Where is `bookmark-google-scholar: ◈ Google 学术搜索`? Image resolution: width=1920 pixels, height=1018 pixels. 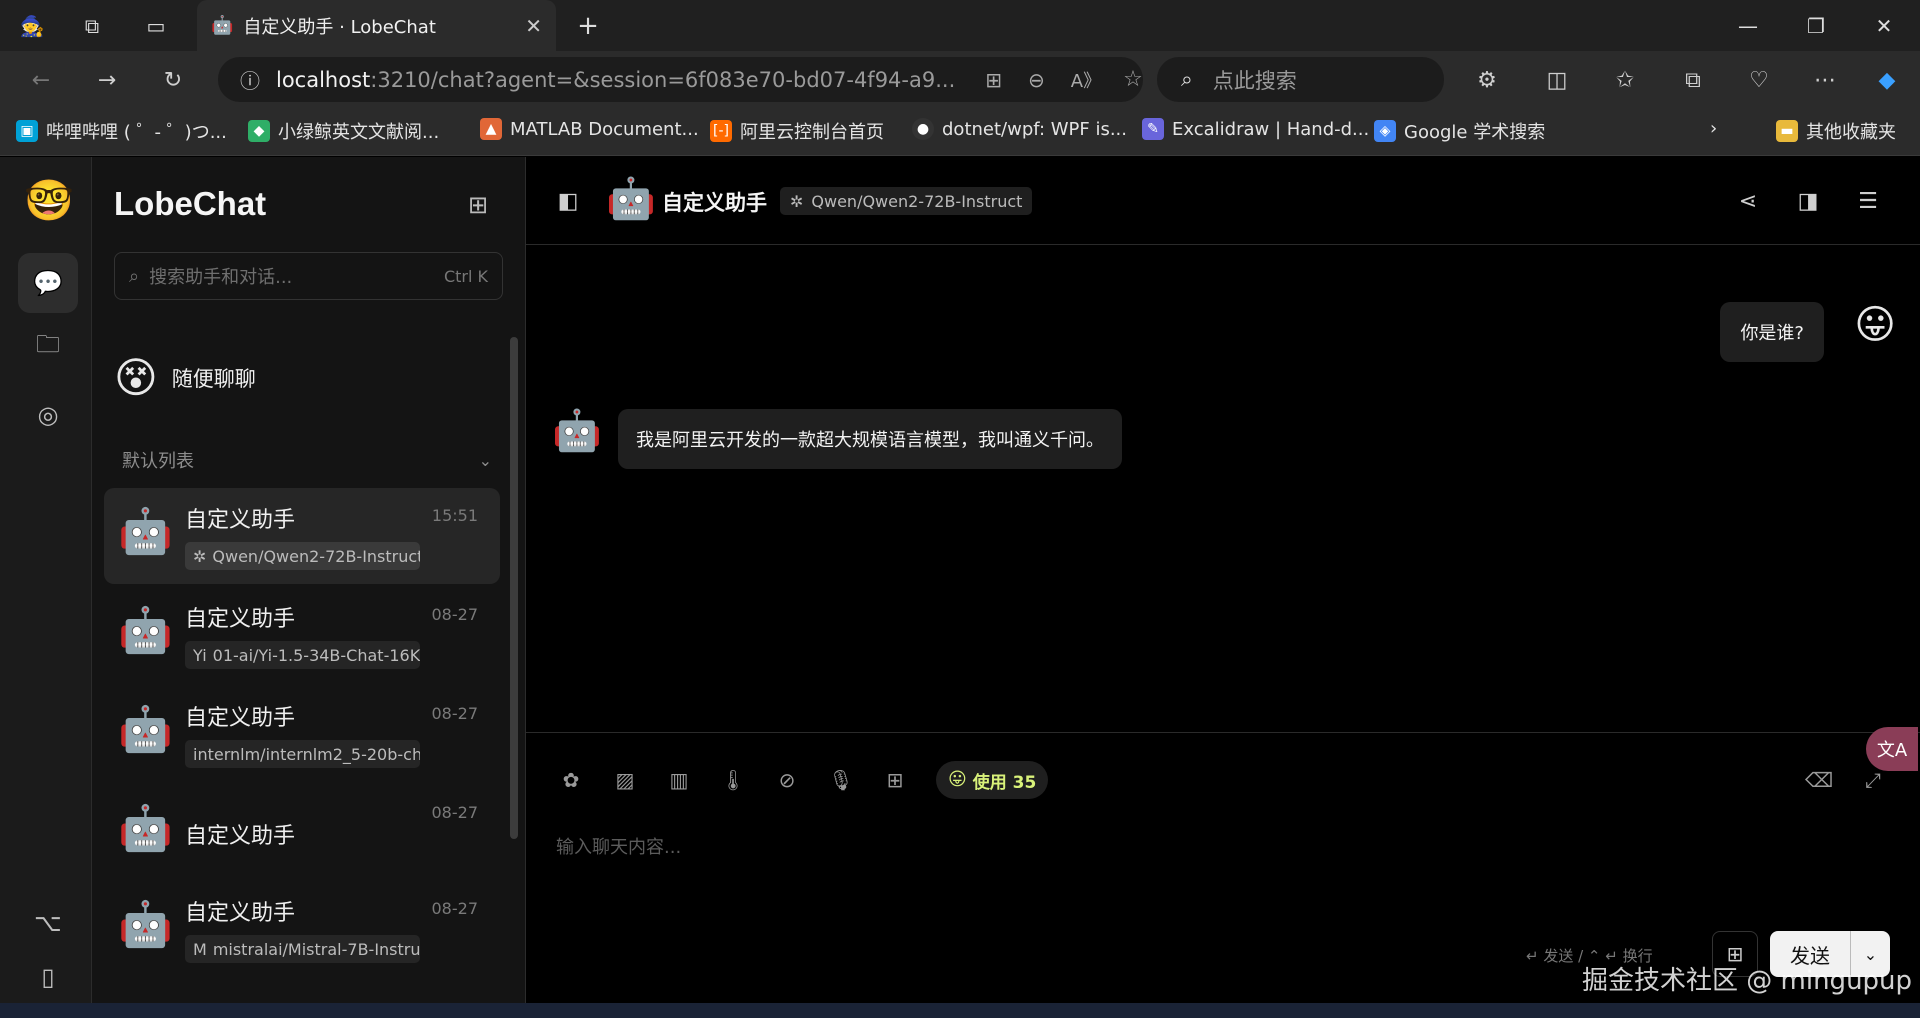 bookmark-google-scholar: ◈ Google 学术搜索 is located at coordinates (1459, 131).